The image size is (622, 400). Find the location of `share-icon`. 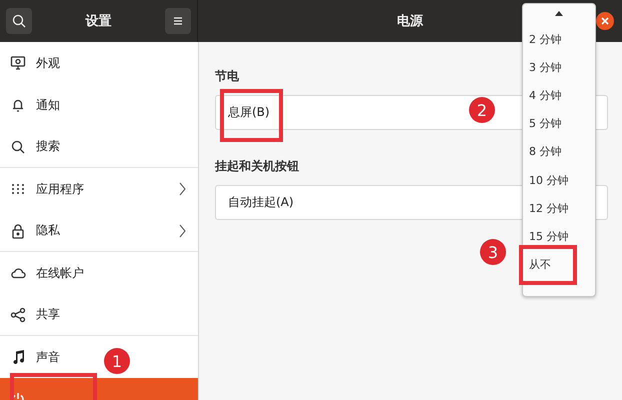

share-icon is located at coordinates (18, 314).